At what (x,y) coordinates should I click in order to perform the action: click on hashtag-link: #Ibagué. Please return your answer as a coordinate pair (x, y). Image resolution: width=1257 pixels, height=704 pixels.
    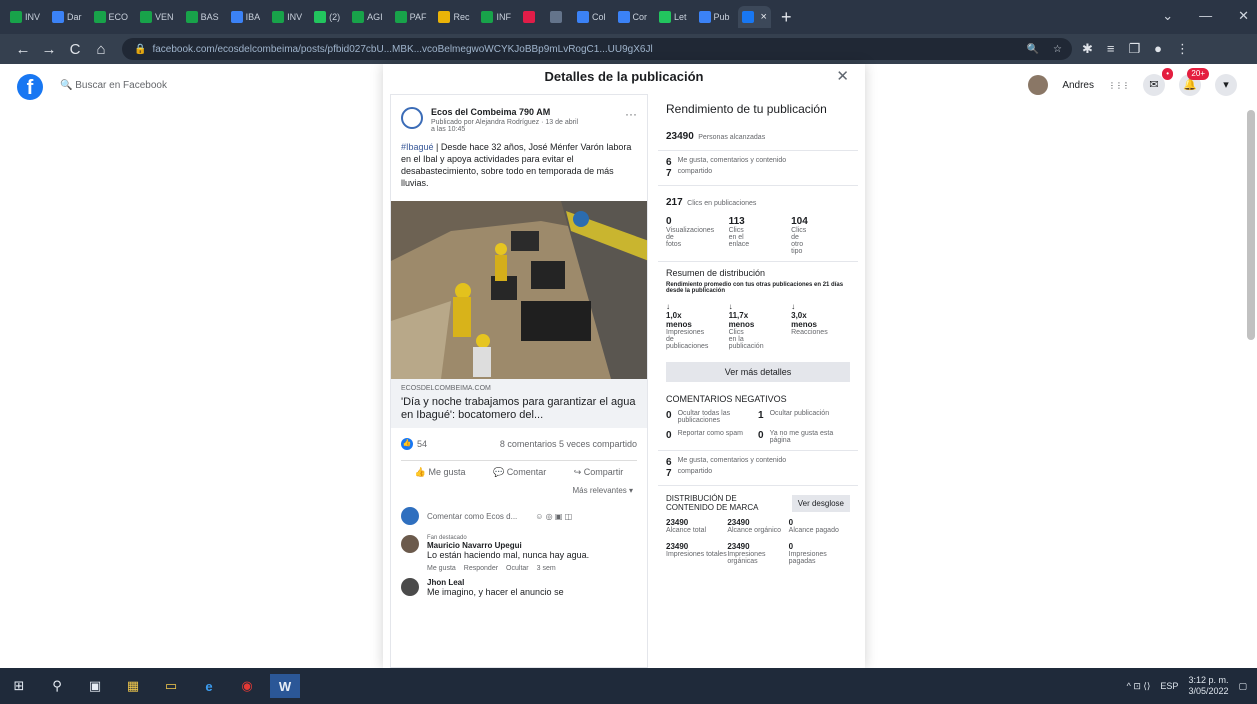
    Looking at the image, I should click on (417, 147).